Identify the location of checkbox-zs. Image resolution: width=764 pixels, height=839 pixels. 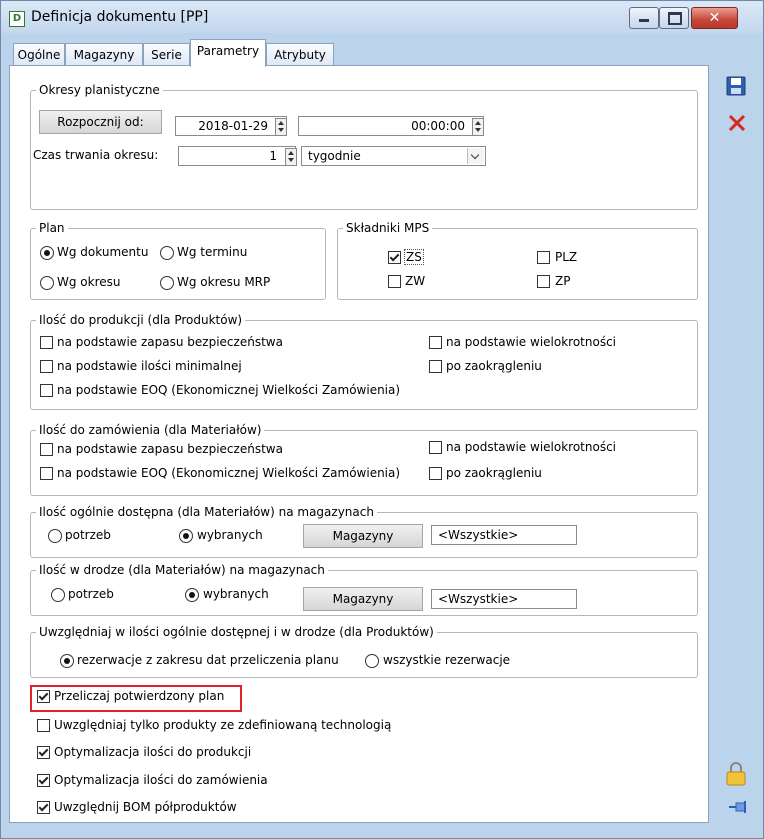
(394, 257).